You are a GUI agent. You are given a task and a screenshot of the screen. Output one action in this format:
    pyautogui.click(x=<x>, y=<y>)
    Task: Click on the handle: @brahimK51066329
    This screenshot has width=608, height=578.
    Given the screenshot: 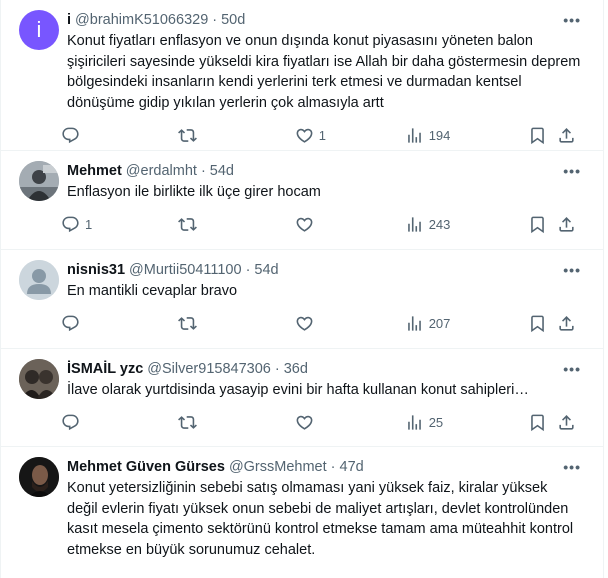 What is the action you would take?
    pyautogui.click(x=141, y=20)
    